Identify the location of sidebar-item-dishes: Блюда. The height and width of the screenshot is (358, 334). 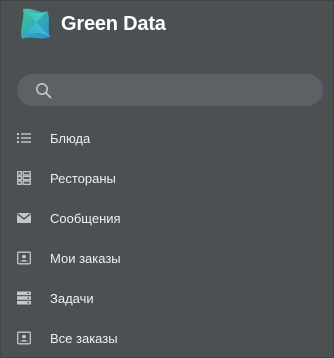
(167, 138).